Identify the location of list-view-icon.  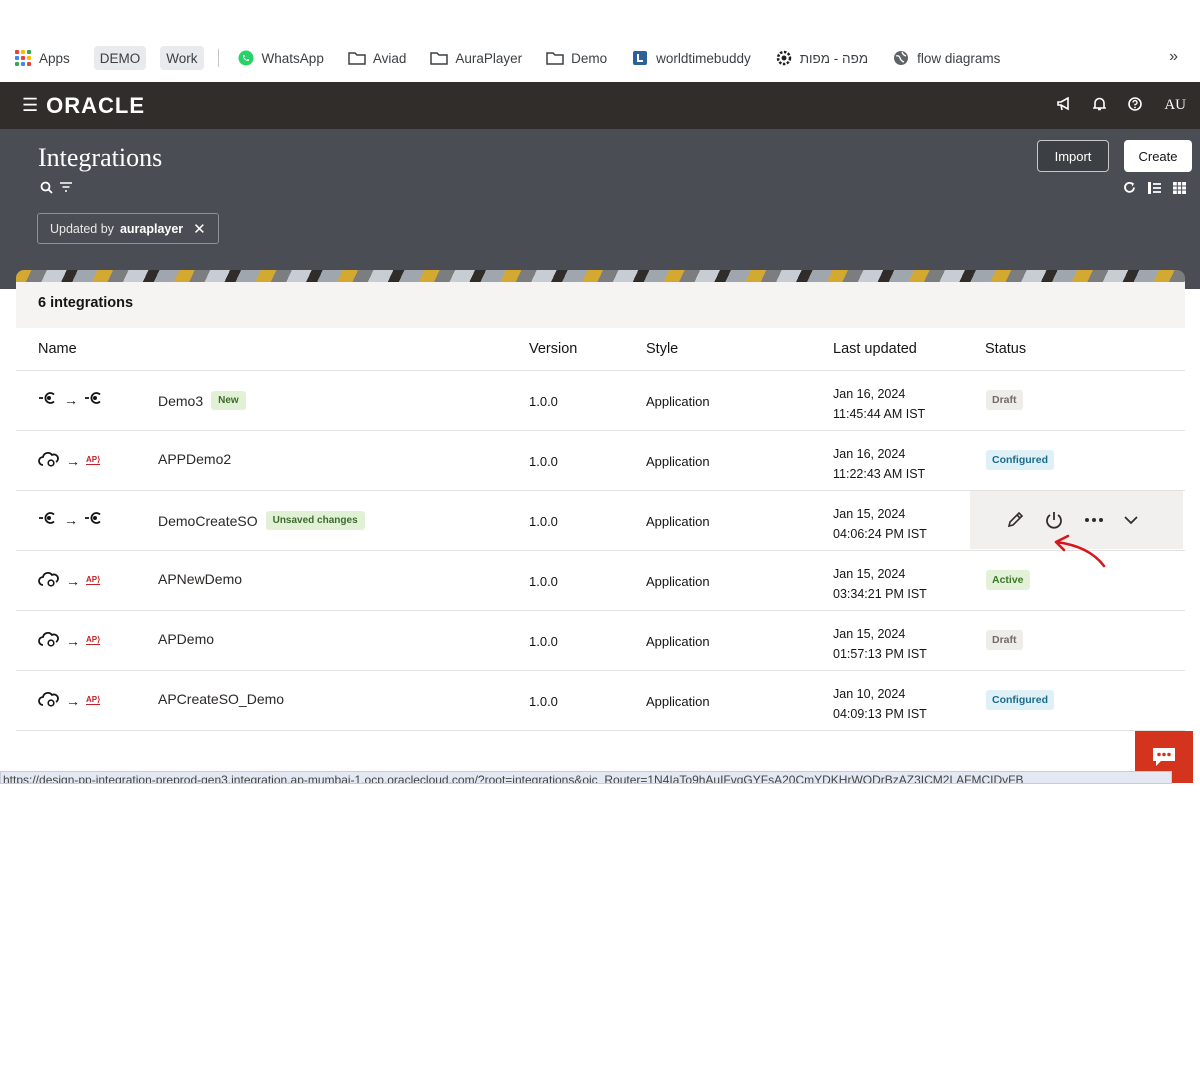
(1154, 189).